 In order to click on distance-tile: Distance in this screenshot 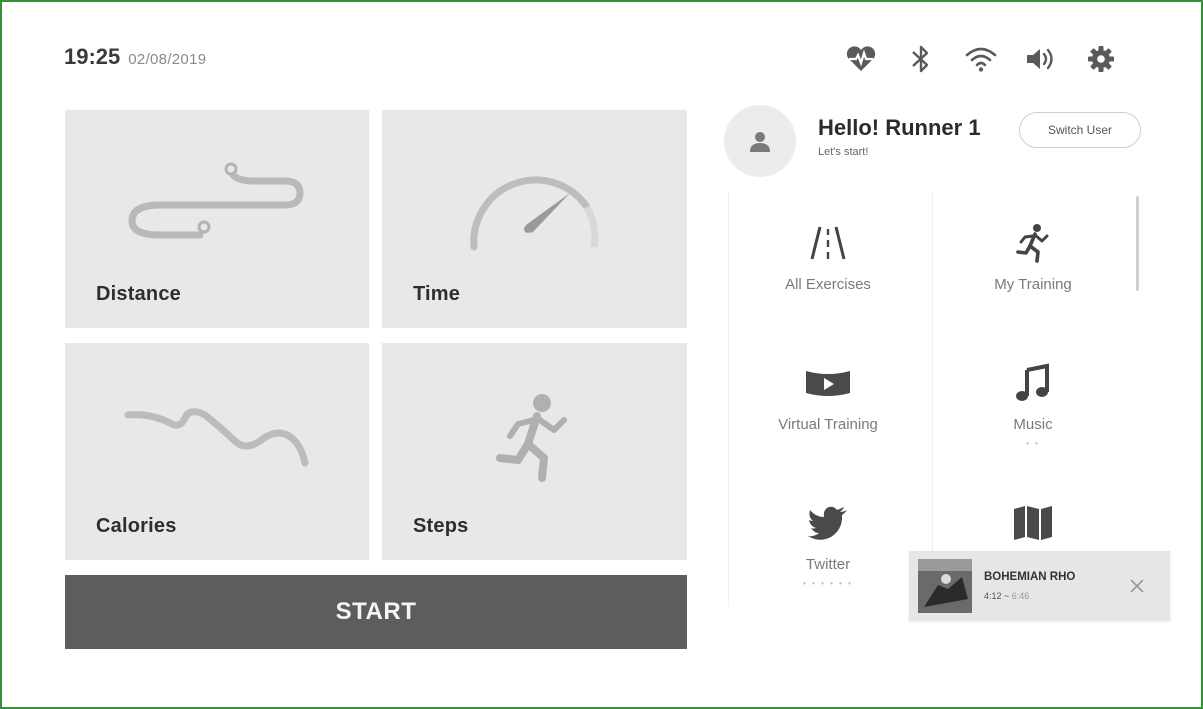, I will do `click(217, 219)`.